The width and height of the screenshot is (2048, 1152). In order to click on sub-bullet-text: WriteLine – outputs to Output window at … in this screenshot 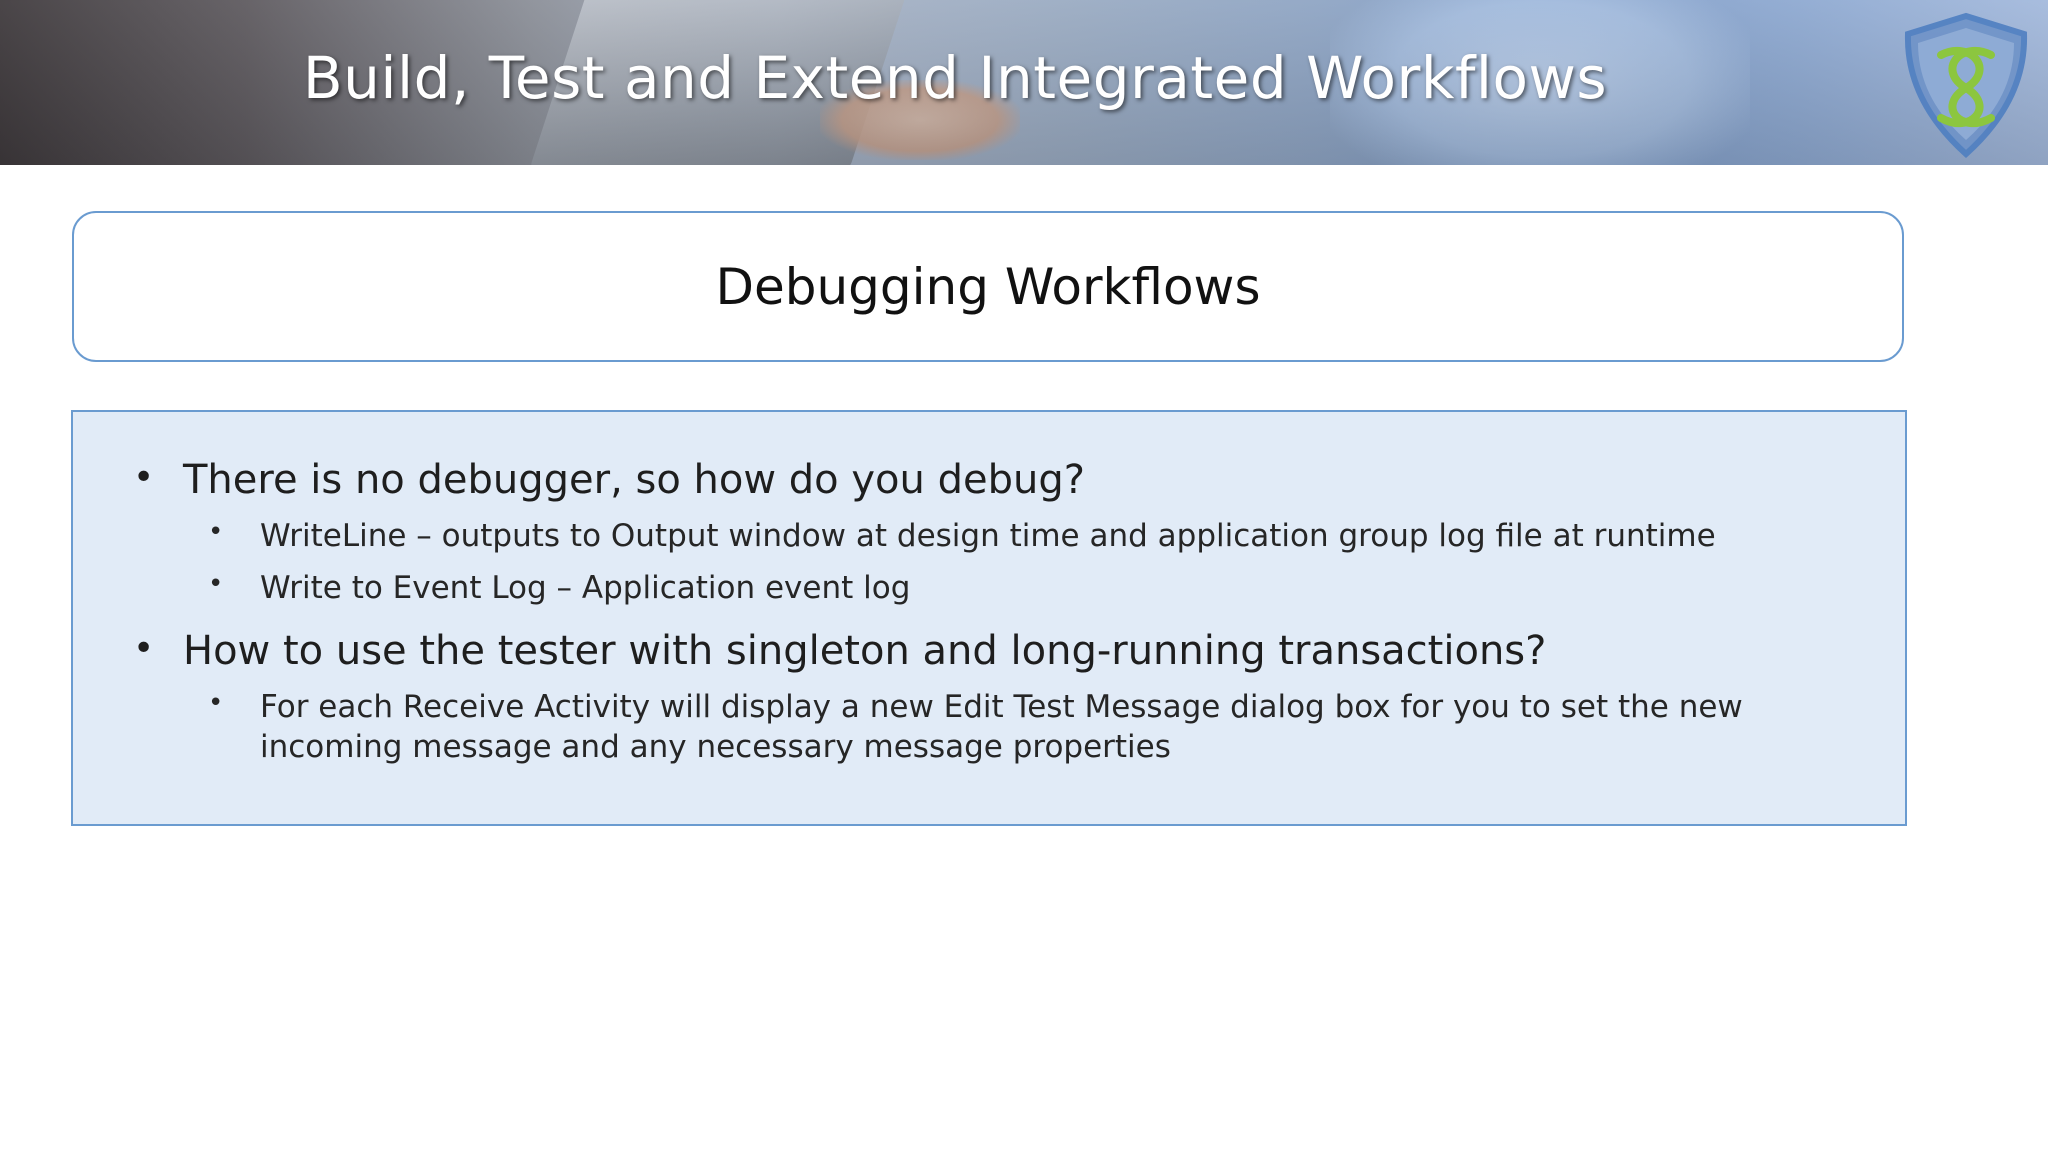, I will do `click(988, 536)`.